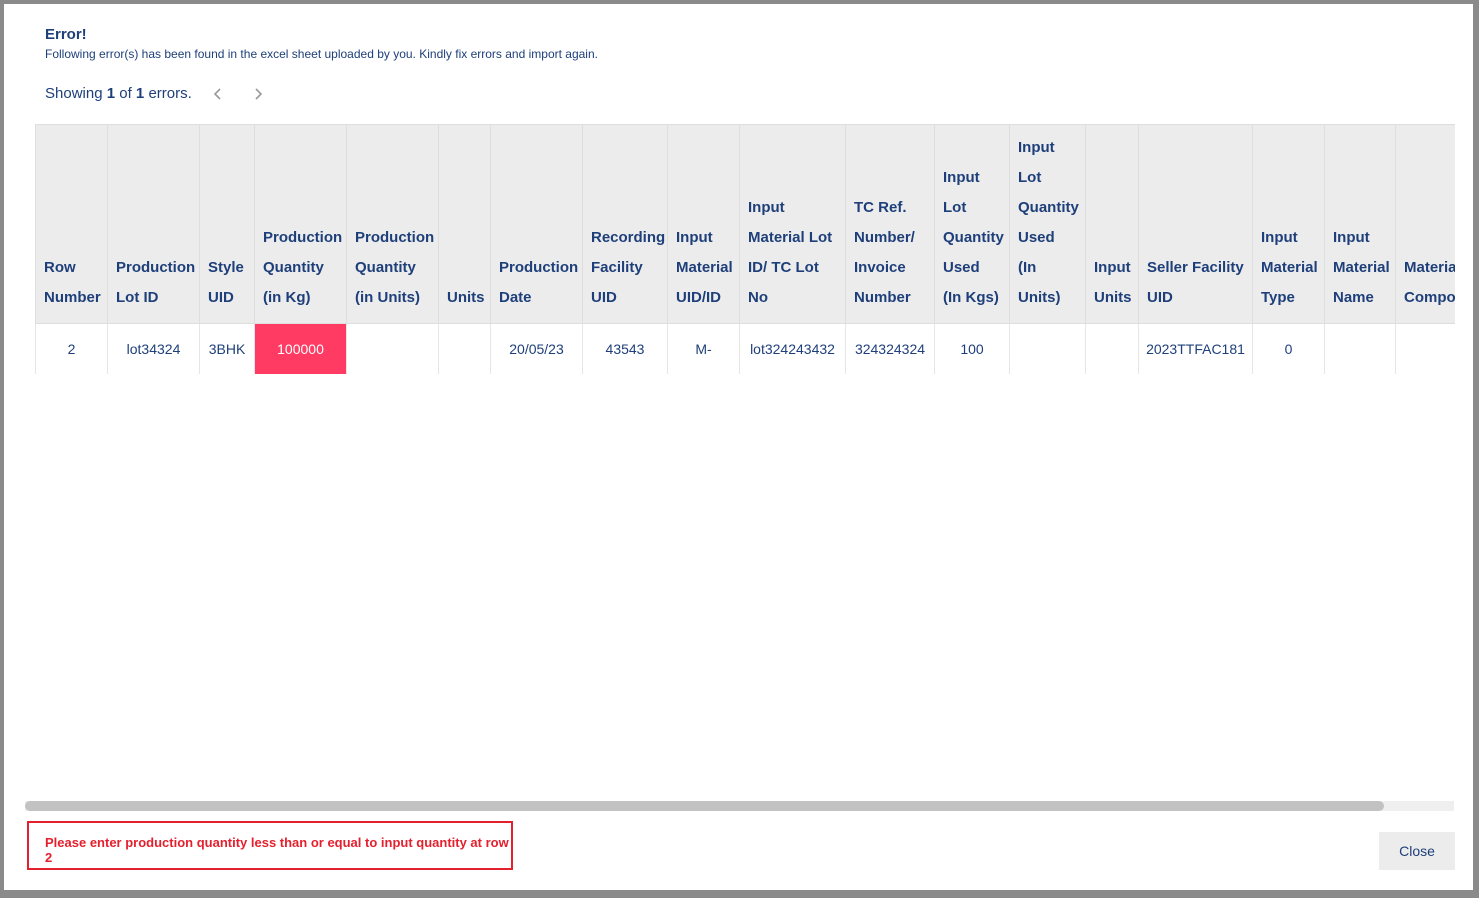 The width and height of the screenshot is (1479, 898). I want to click on column-header: Input Material Type, so click(1288, 224).